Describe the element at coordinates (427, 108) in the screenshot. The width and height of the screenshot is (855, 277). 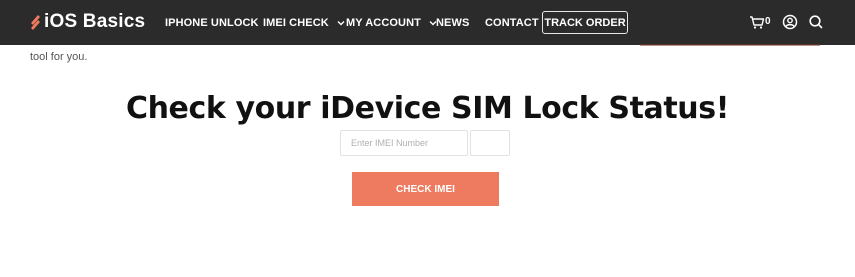
I see `page-title: Check your iDevice SIM Lock Status!` at that location.